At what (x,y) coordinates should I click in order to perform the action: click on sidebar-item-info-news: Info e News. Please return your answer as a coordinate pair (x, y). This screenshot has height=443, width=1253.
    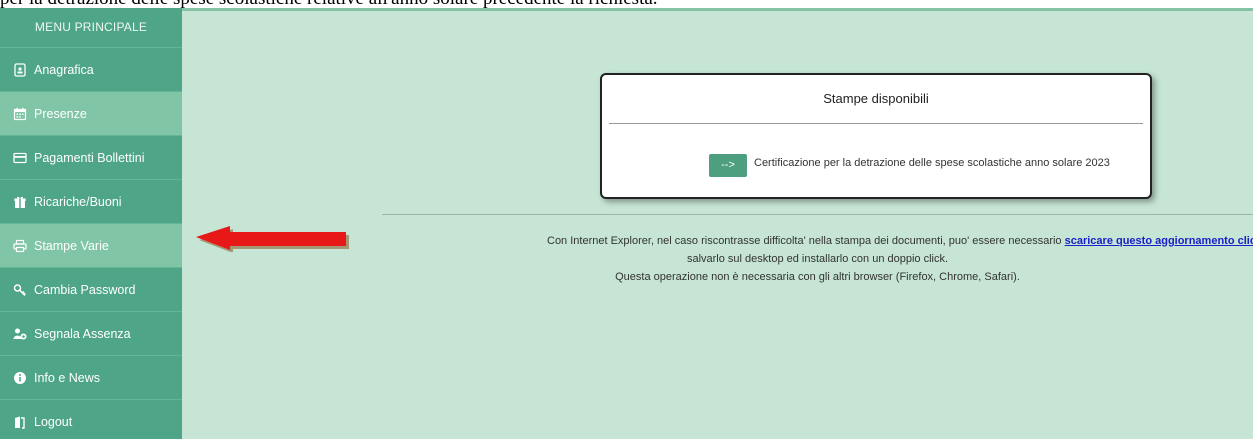
    Looking at the image, I should click on (91, 377).